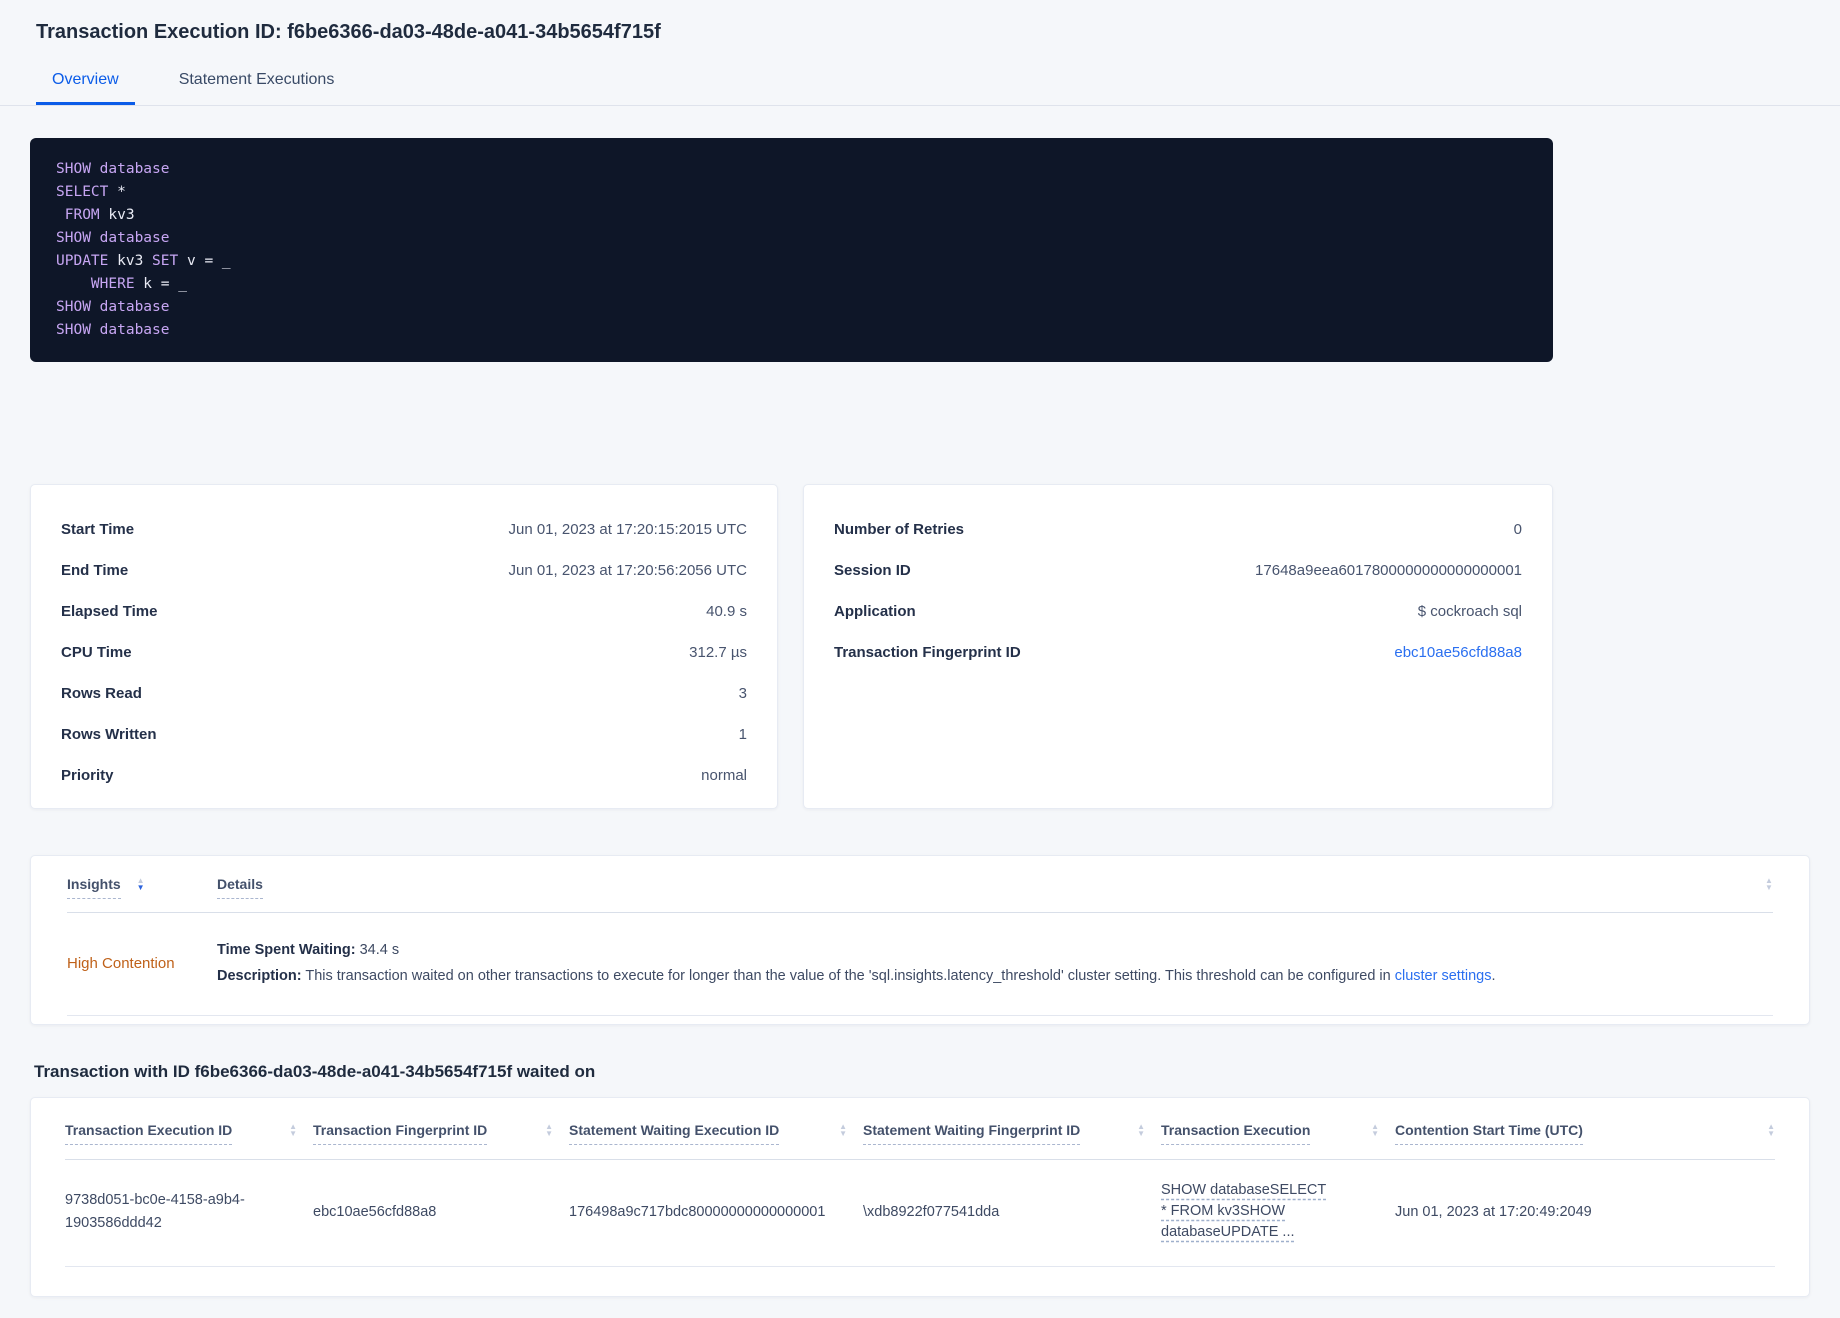  I want to click on detail-value: $ cockroach sql, so click(1469, 611).